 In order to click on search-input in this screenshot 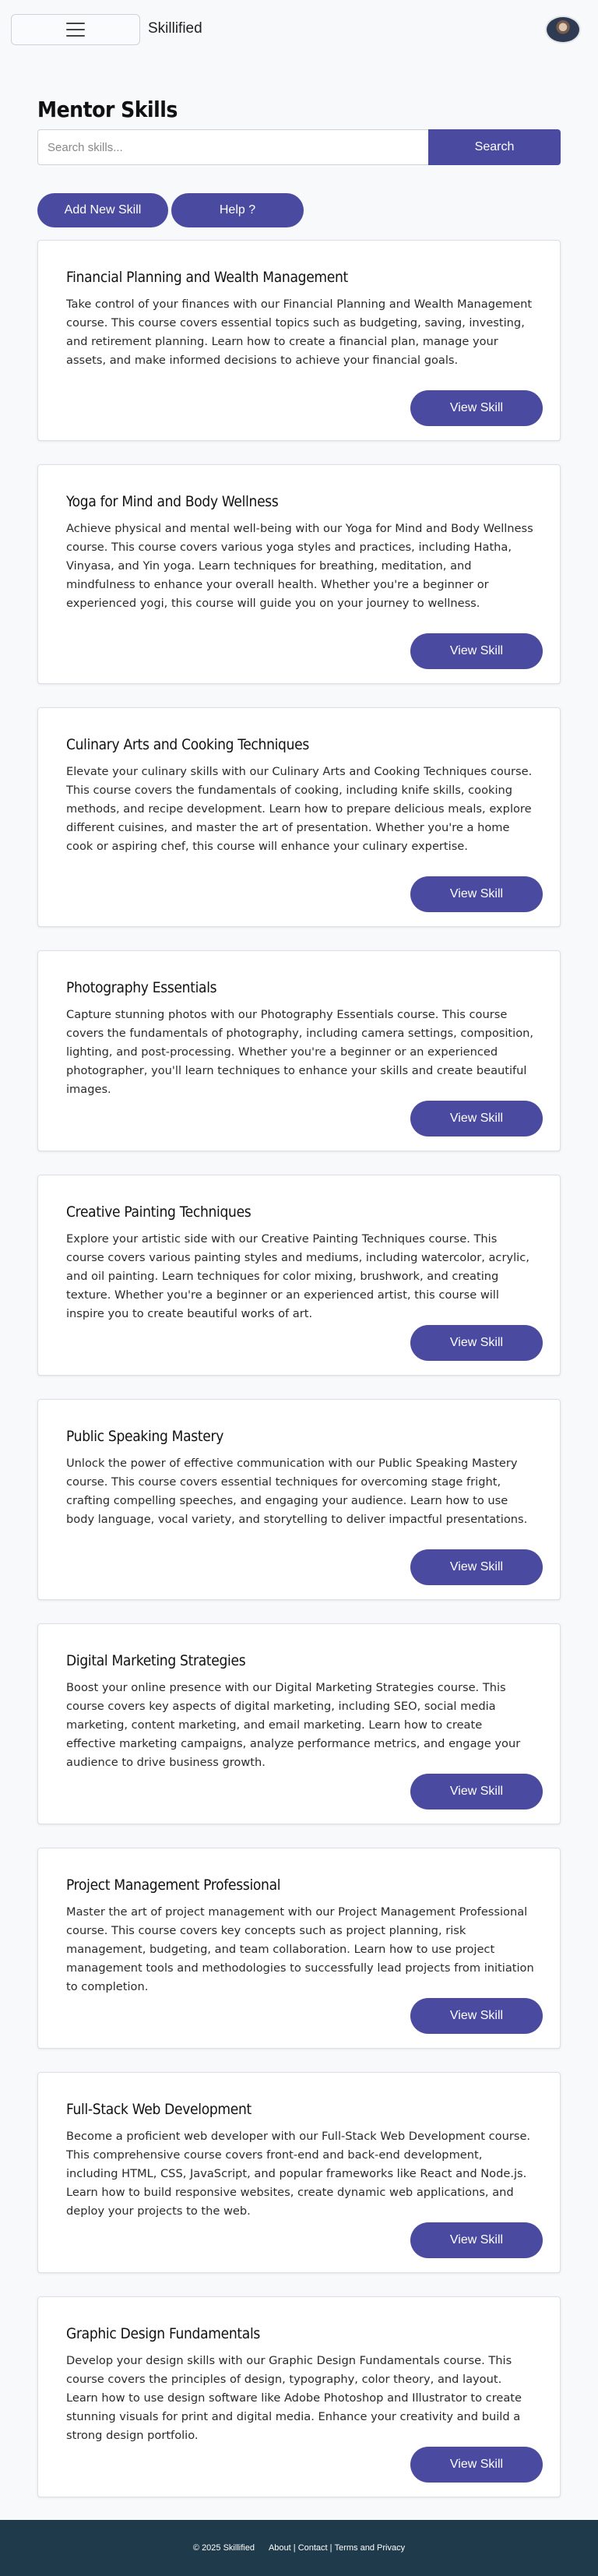, I will do `click(233, 147)`.